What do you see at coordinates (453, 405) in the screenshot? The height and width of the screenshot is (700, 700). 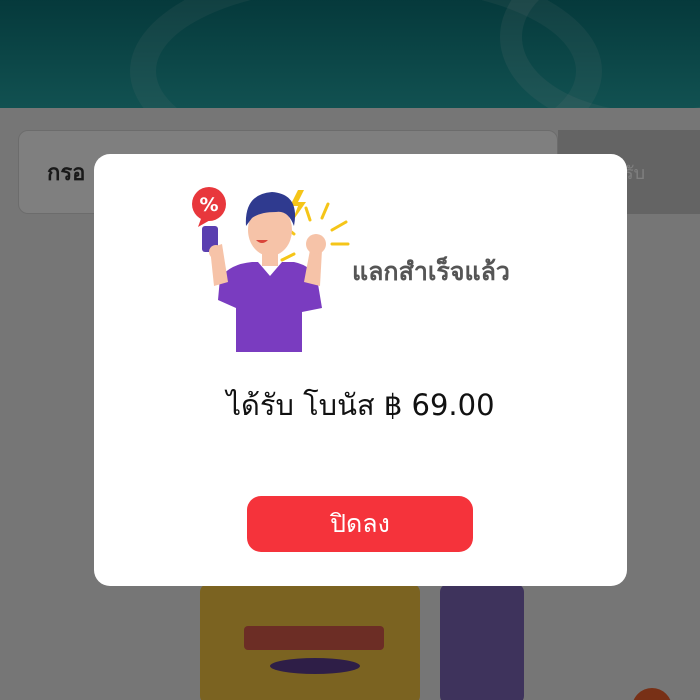 I see `bonus-amount: 69.00` at bounding box center [453, 405].